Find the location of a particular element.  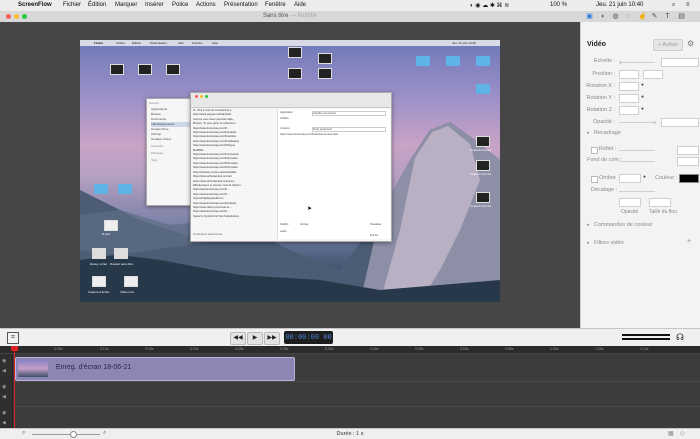

ruler-tick: 0:30s is located at coordinates (284, 349).